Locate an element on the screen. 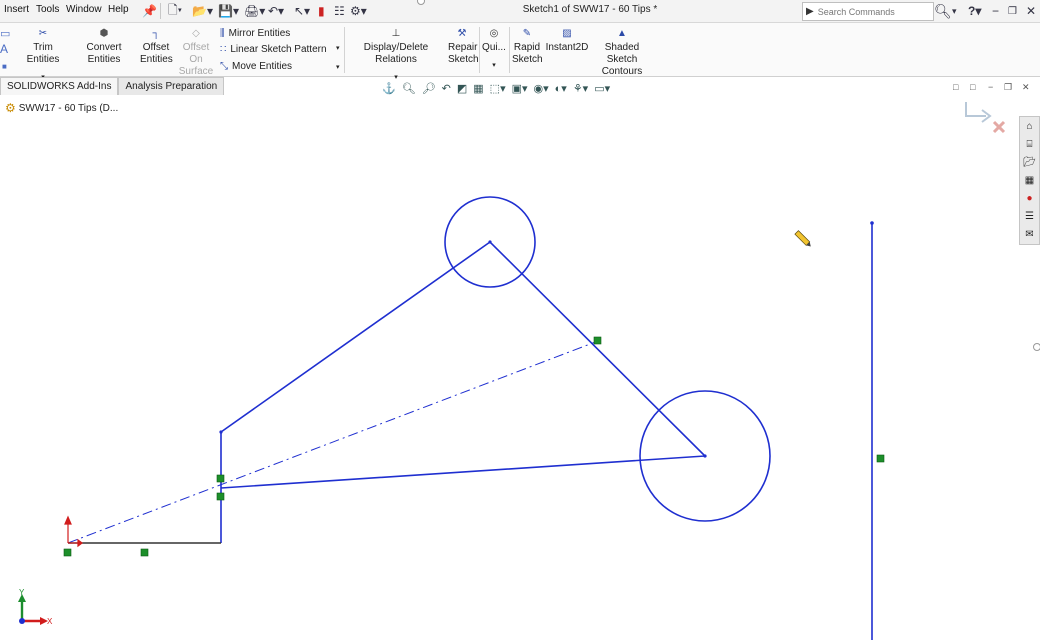  view-settings-icon: ▭▾ is located at coordinates (602, 88).